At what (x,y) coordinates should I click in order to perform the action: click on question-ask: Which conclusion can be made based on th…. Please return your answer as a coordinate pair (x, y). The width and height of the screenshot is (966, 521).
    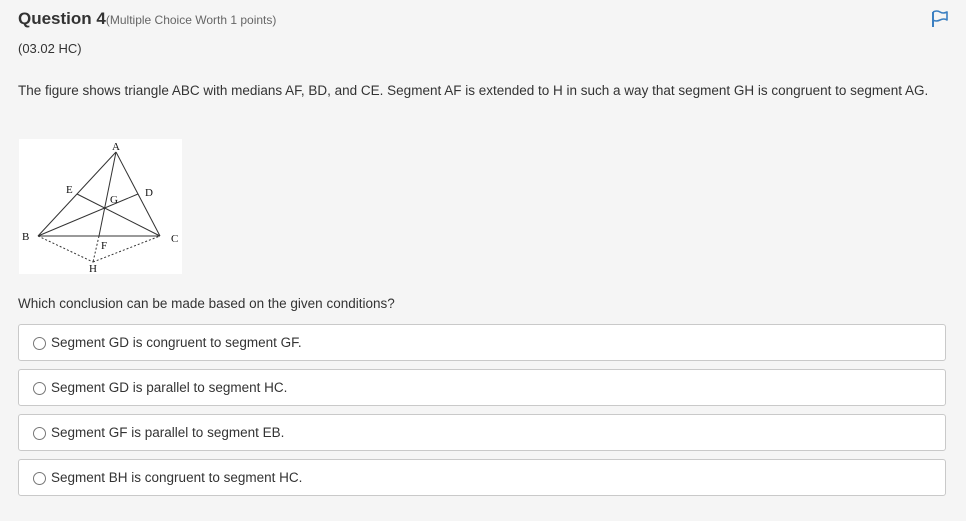
    Looking at the image, I should click on (206, 303).